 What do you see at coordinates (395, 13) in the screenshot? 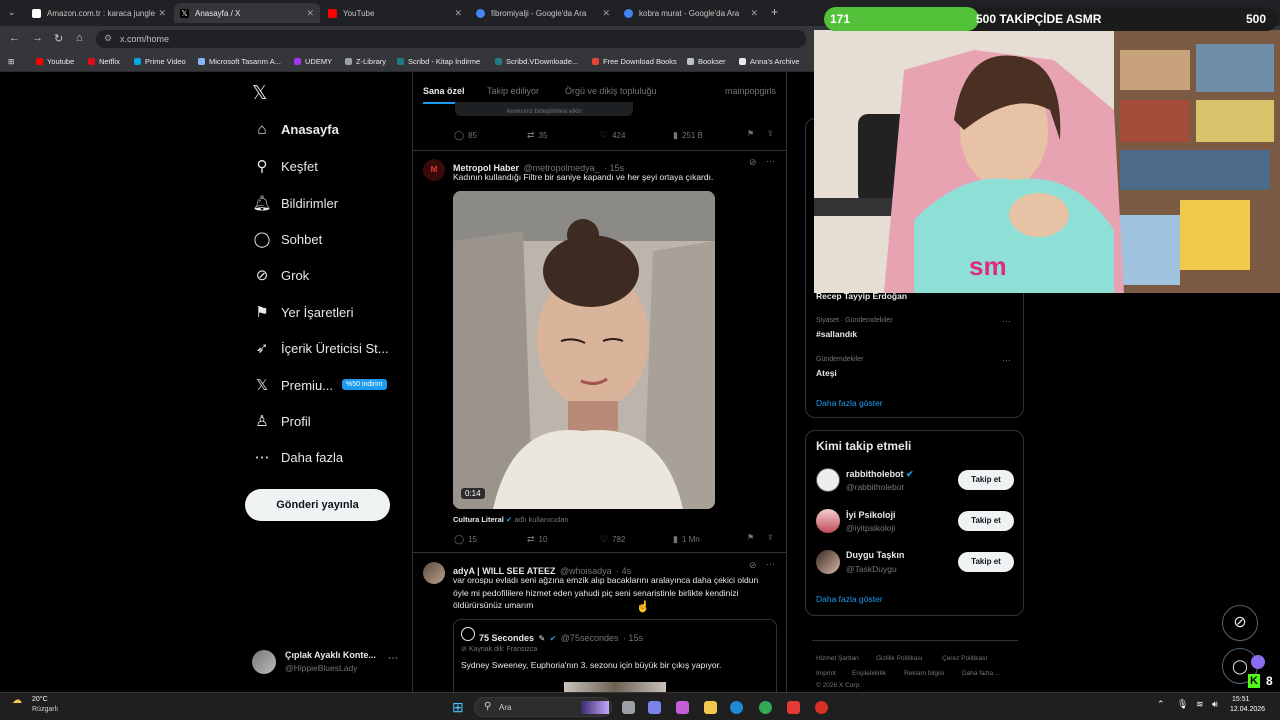
I see `browser-tab-youtube: YouTube ✕` at bounding box center [395, 13].